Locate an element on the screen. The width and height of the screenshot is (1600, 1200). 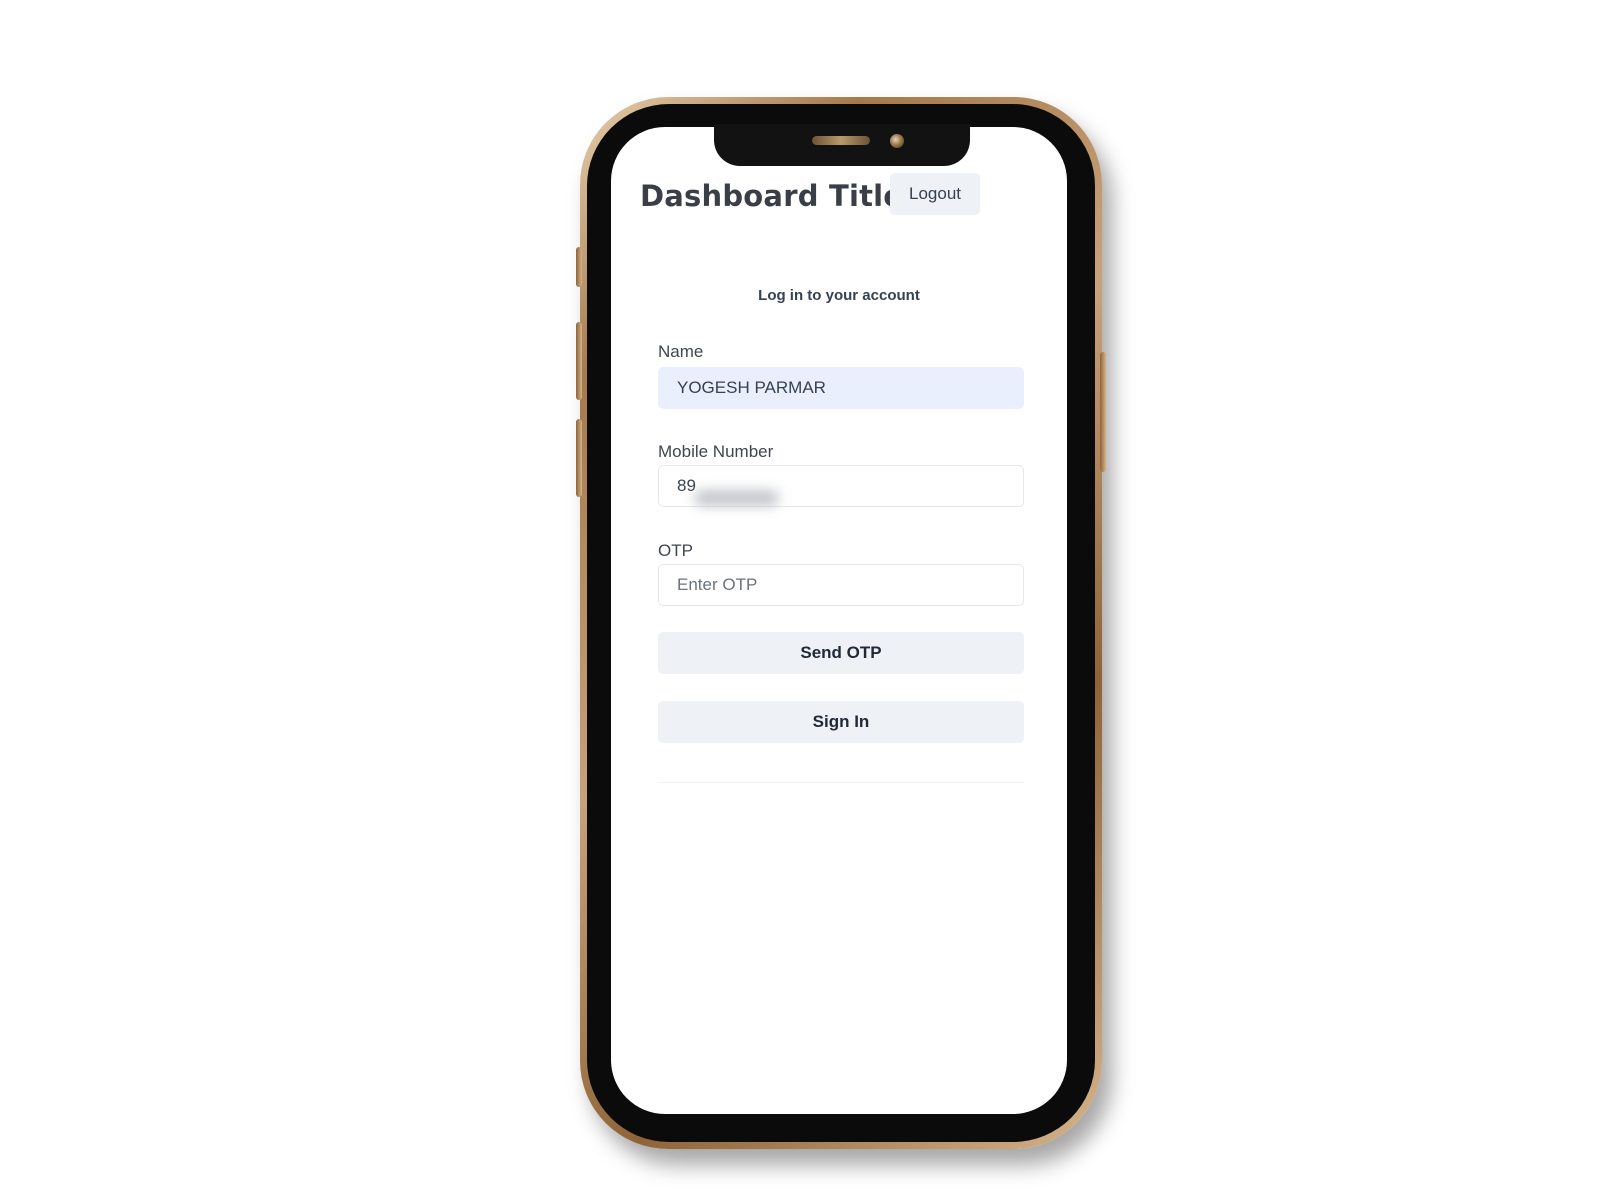
otp-input is located at coordinates (841, 585).